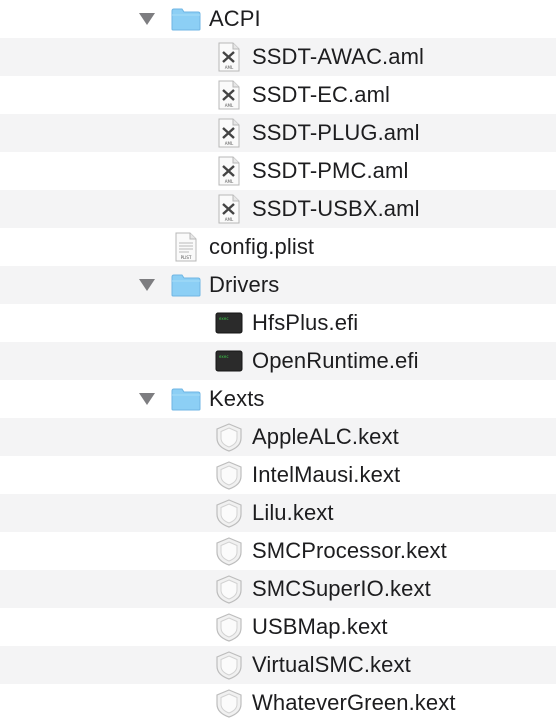  Describe the element at coordinates (244, 284) in the screenshot. I see `tree-row-label: Drivers` at that location.